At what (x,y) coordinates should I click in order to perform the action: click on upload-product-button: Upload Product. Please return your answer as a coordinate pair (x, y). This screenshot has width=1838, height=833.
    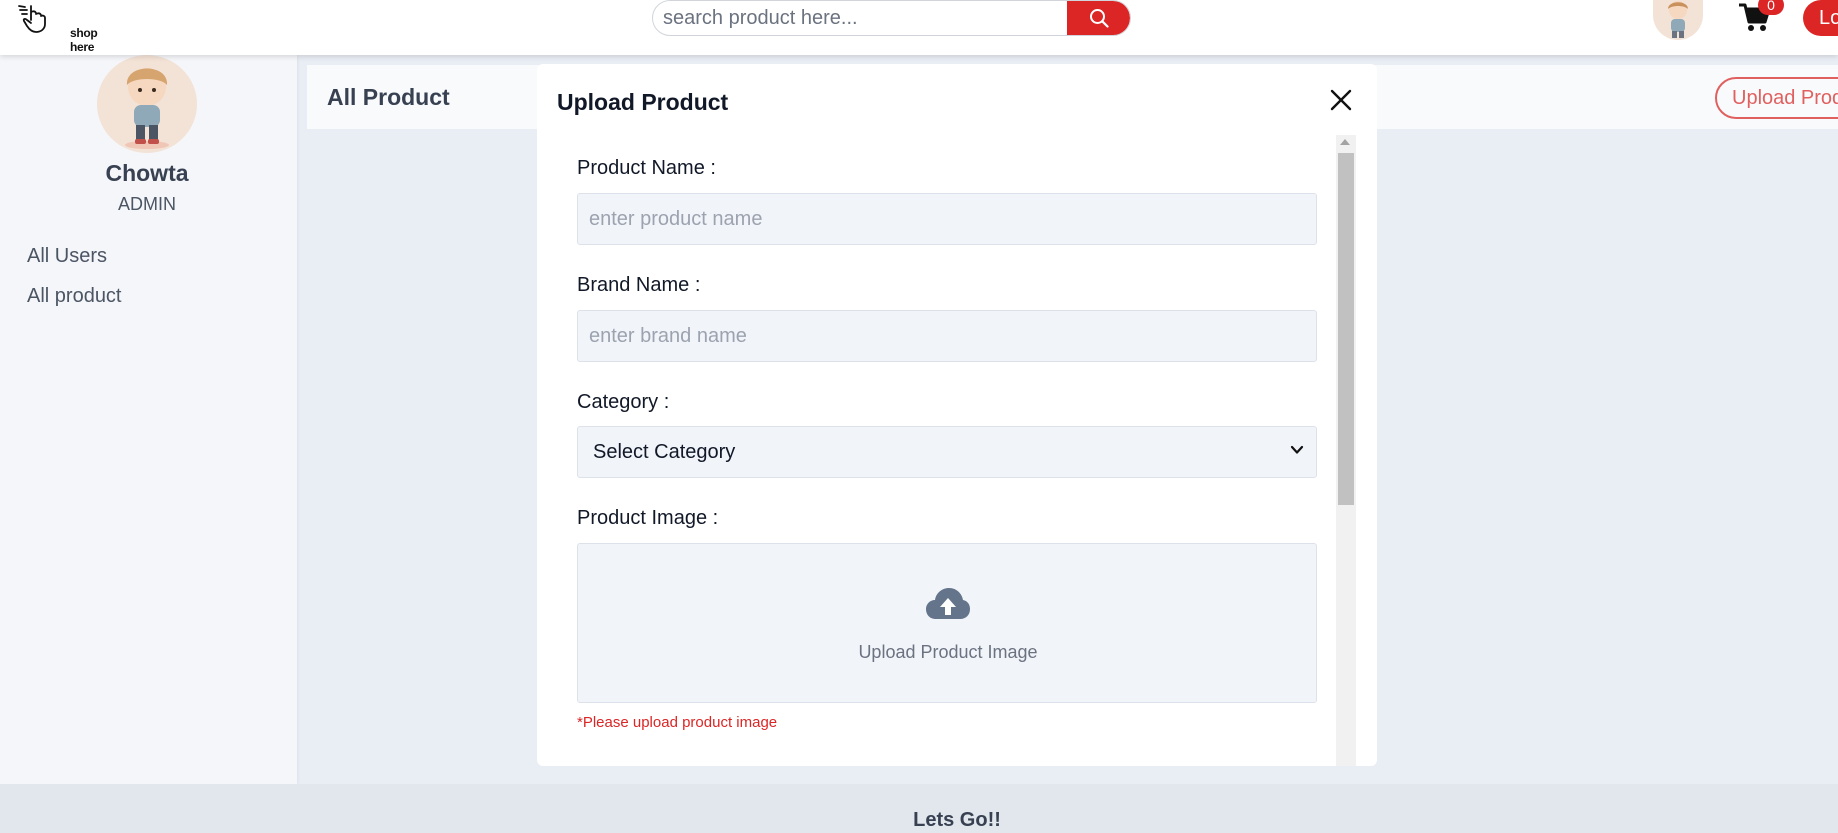
    Looking at the image, I should click on (1776, 98).